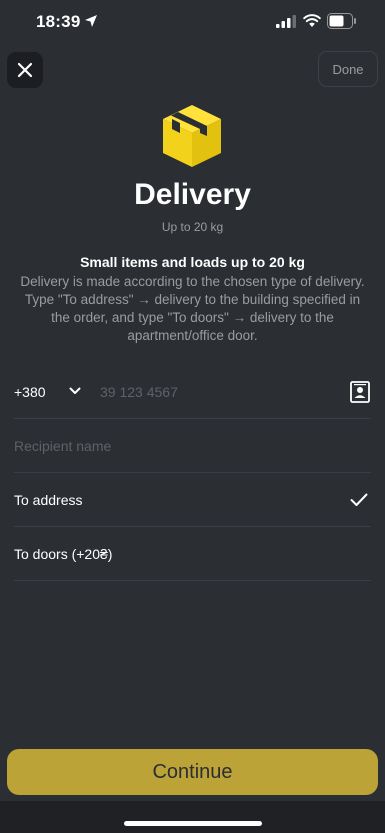 The height and width of the screenshot is (833, 385). I want to click on home-indicator, so click(193, 823).